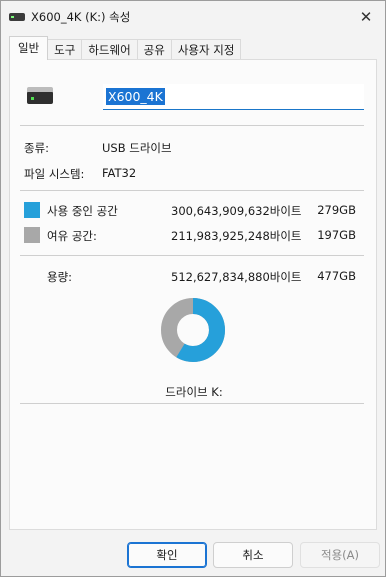 The image size is (386, 577). Describe the element at coordinates (193, 17) in the screenshot. I see `title-bar: X600_4K (K:) 속성 ✕` at that location.